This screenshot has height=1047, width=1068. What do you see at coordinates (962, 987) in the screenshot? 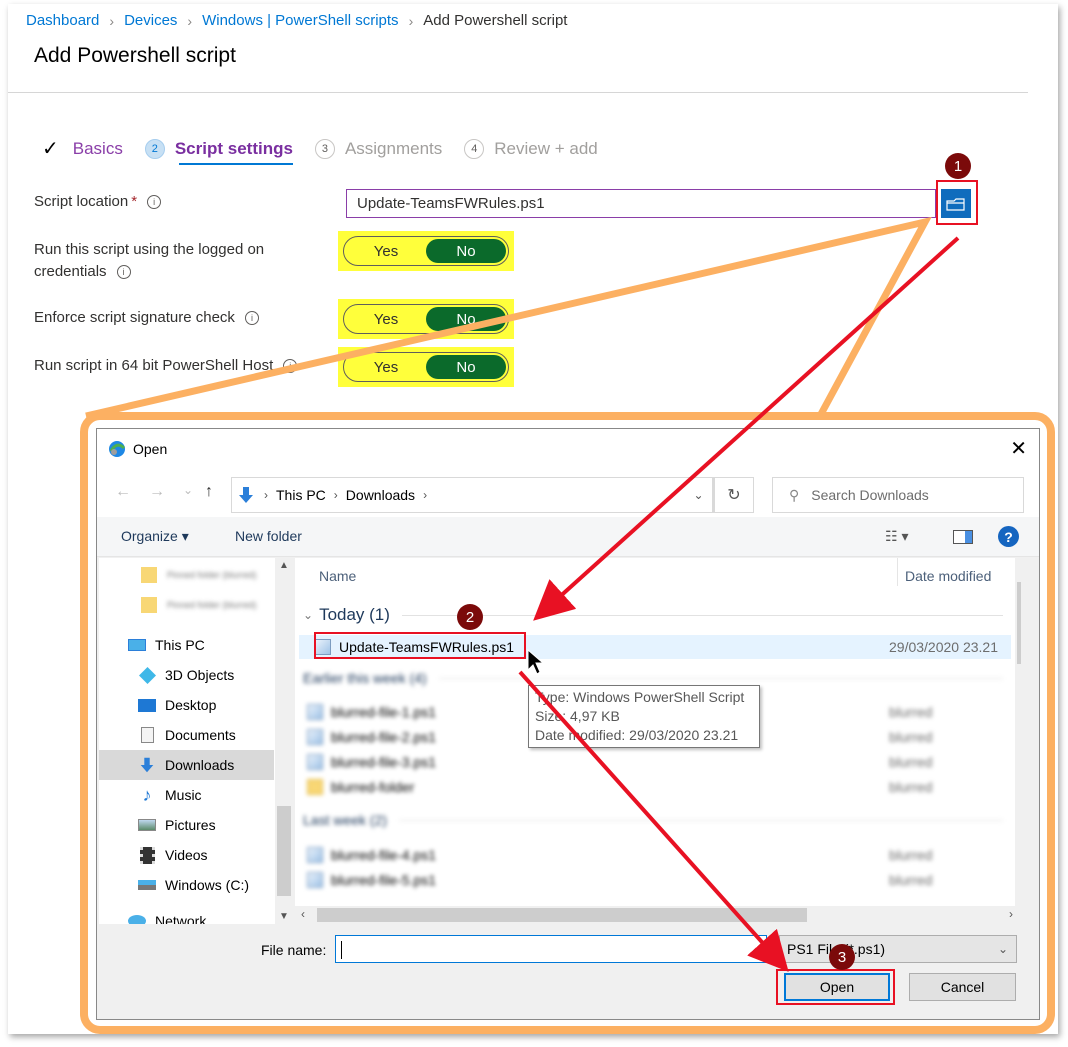
I see `cancel-button: Cancel` at bounding box center [962, 987].